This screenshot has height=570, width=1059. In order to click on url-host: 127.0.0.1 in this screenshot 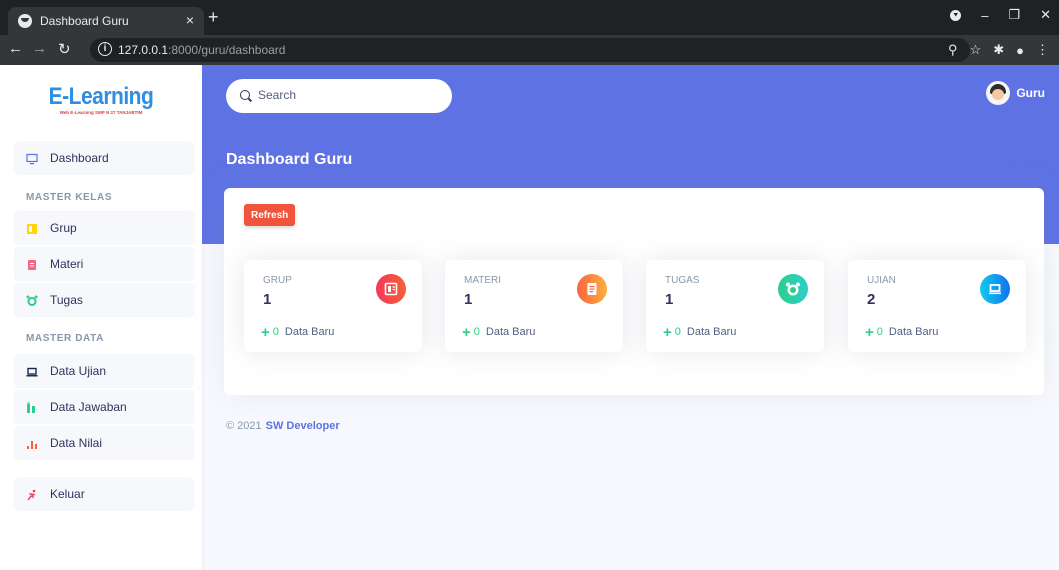, I will do `click(143, 50)`.